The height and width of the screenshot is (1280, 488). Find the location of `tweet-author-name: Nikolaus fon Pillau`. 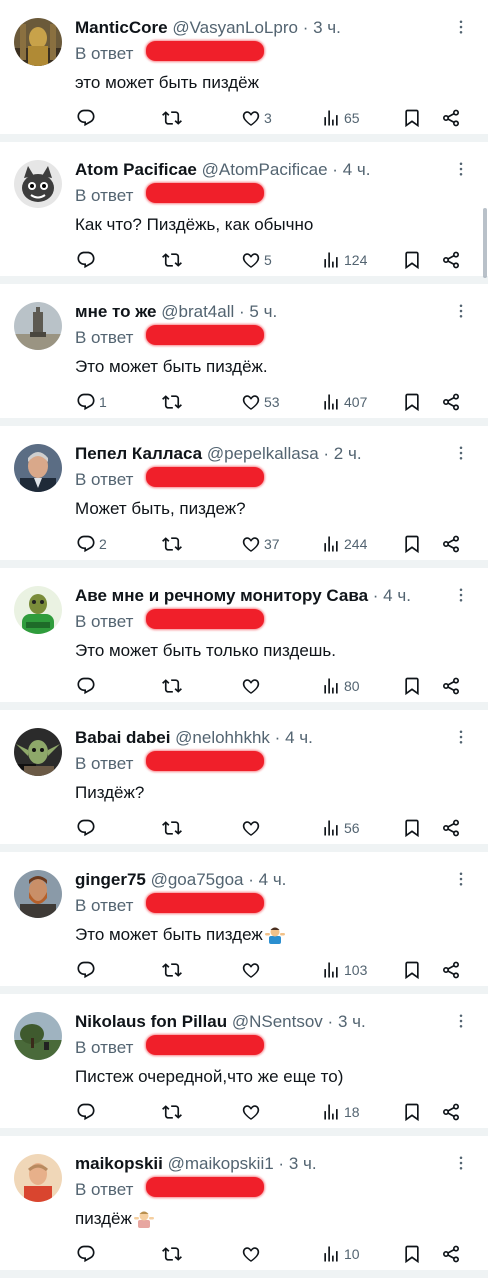

tweet-author-name: Nikolaus fon Pillau is located at coordinates (151, 1021).